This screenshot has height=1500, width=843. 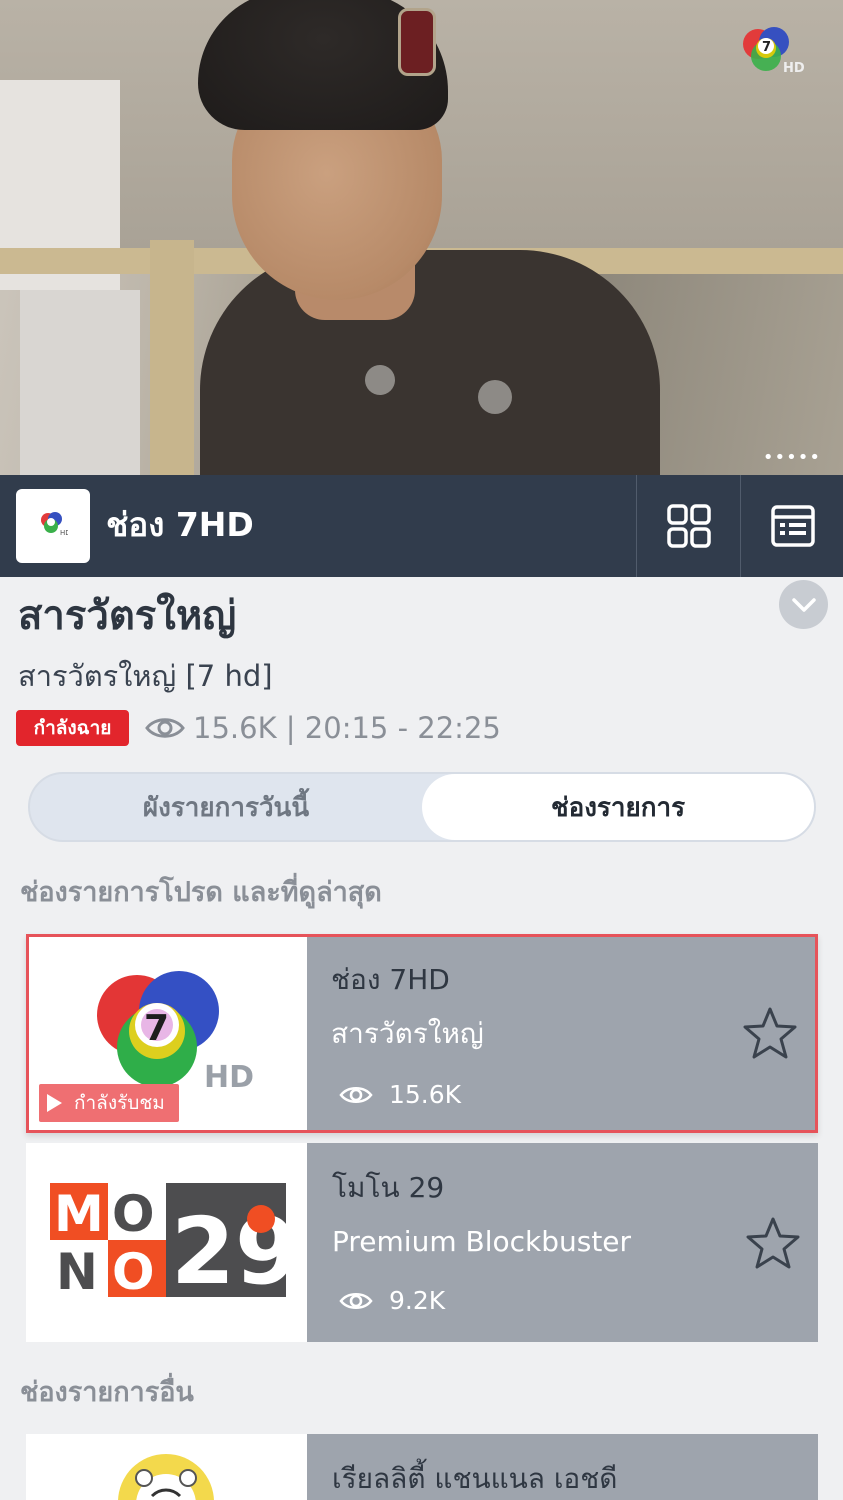 I want to click on program-guide-icon, so click(x=792, y=526).